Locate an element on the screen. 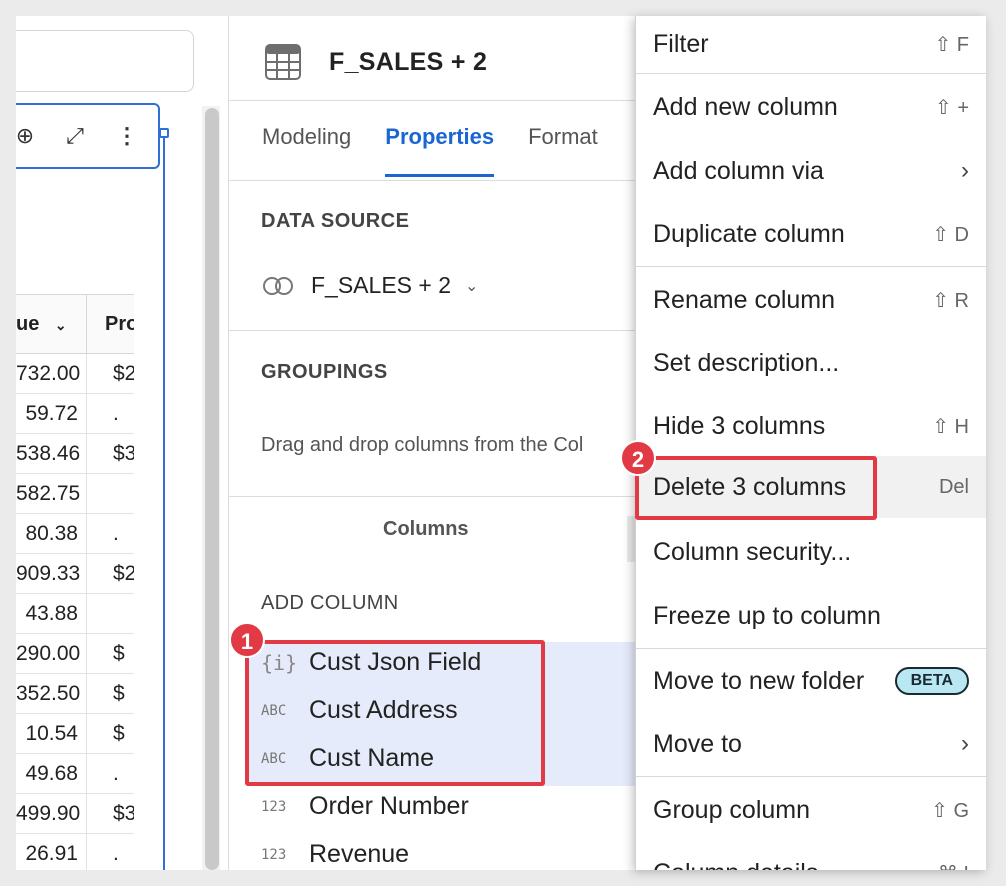 The width and height of the screenshot is (1006, 886). cell-revenue: 909.33 is located at coordinates (51, 573).